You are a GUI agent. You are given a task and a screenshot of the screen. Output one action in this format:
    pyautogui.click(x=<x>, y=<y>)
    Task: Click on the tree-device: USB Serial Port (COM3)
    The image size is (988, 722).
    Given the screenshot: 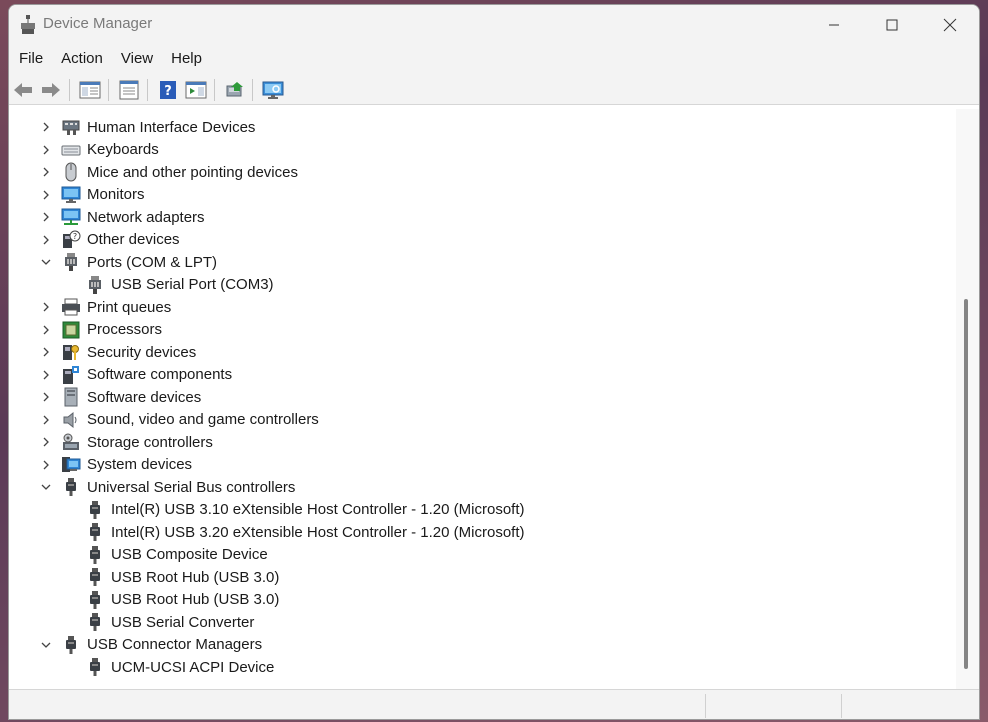 What is the action you would take?
    pyautogui.click(x=179, y=285)
    